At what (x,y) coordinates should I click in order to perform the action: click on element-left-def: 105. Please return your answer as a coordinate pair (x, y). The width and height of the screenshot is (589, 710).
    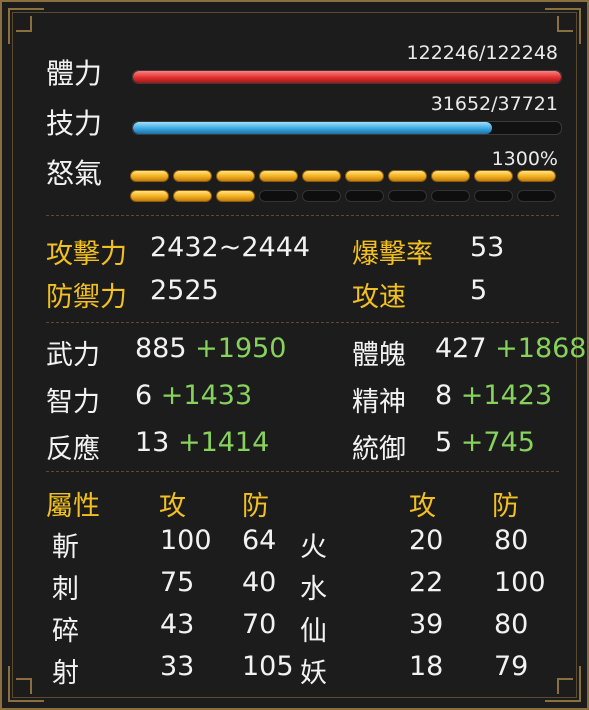
    Looking at the image, I should click on (268, 666).